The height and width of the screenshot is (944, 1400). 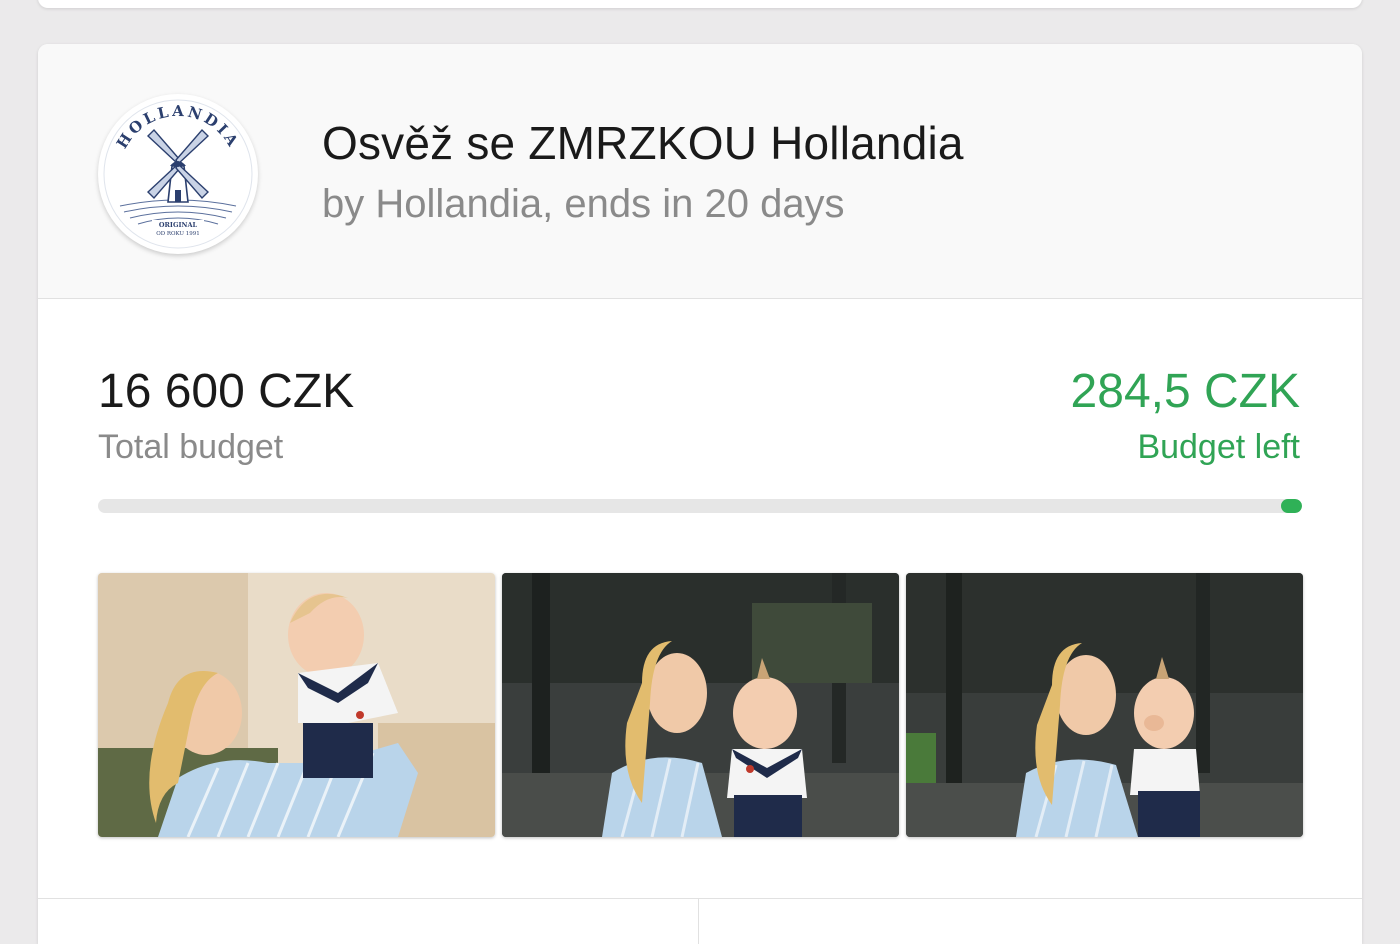 I want to click on footer-split, so click(x=698, y=921).